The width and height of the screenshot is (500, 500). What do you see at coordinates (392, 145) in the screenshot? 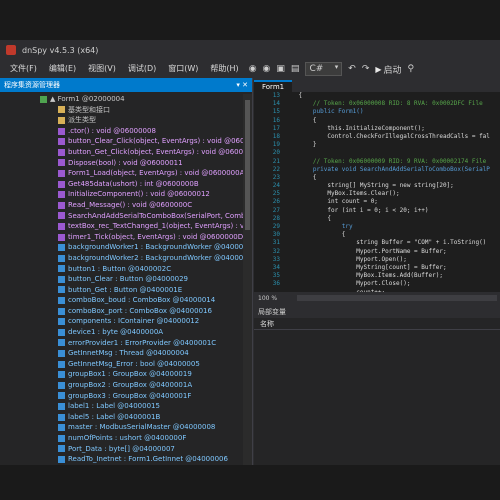
I see `code-line: }` at bounding box center [392, 145].